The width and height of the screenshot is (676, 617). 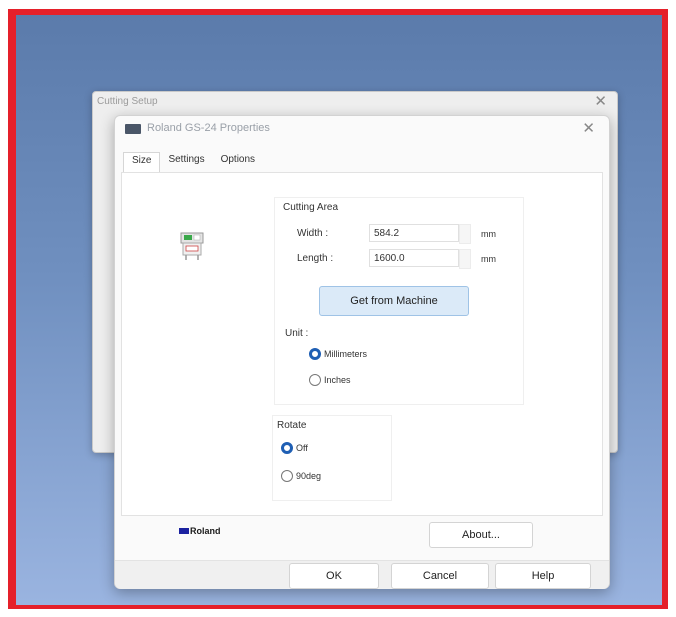 I want to click on rotate-group: Rotate Off 90deg, so click(x=332, y=458).